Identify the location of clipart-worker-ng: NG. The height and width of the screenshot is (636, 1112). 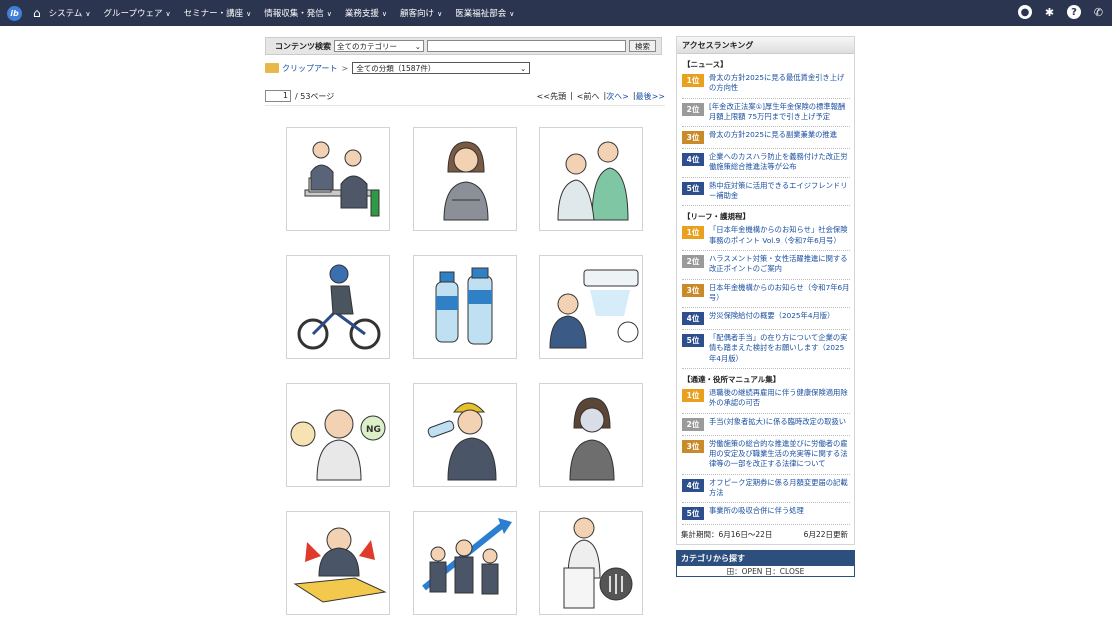
(338, 435).